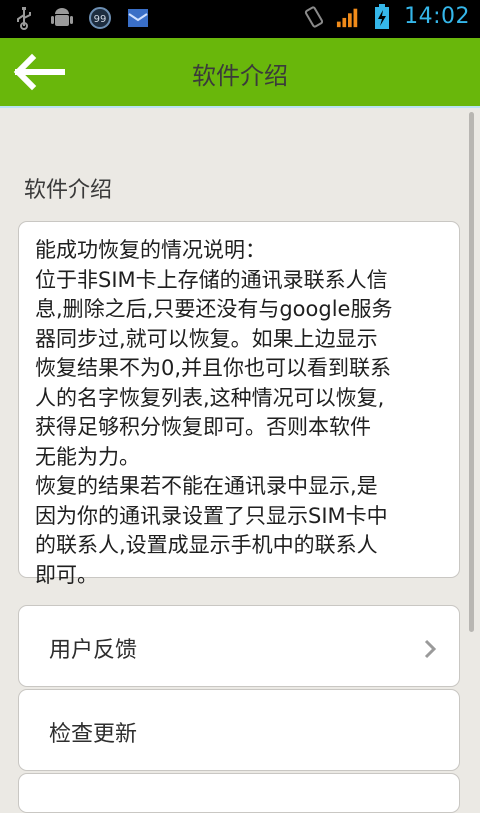  I want to click on chevron-right-icon, so click(430, 649).